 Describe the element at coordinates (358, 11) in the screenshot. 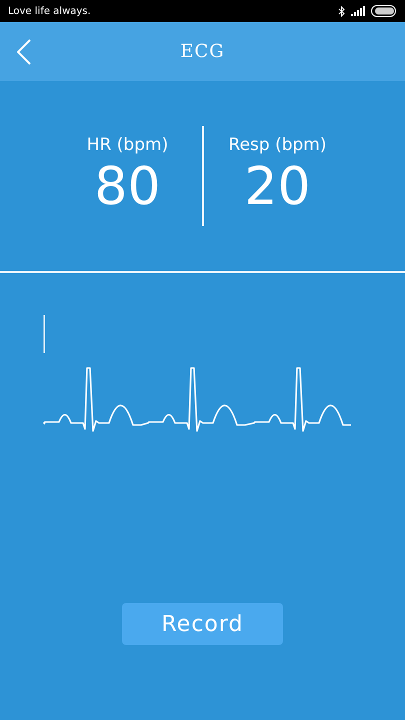

I see `signal-icon` at that location.